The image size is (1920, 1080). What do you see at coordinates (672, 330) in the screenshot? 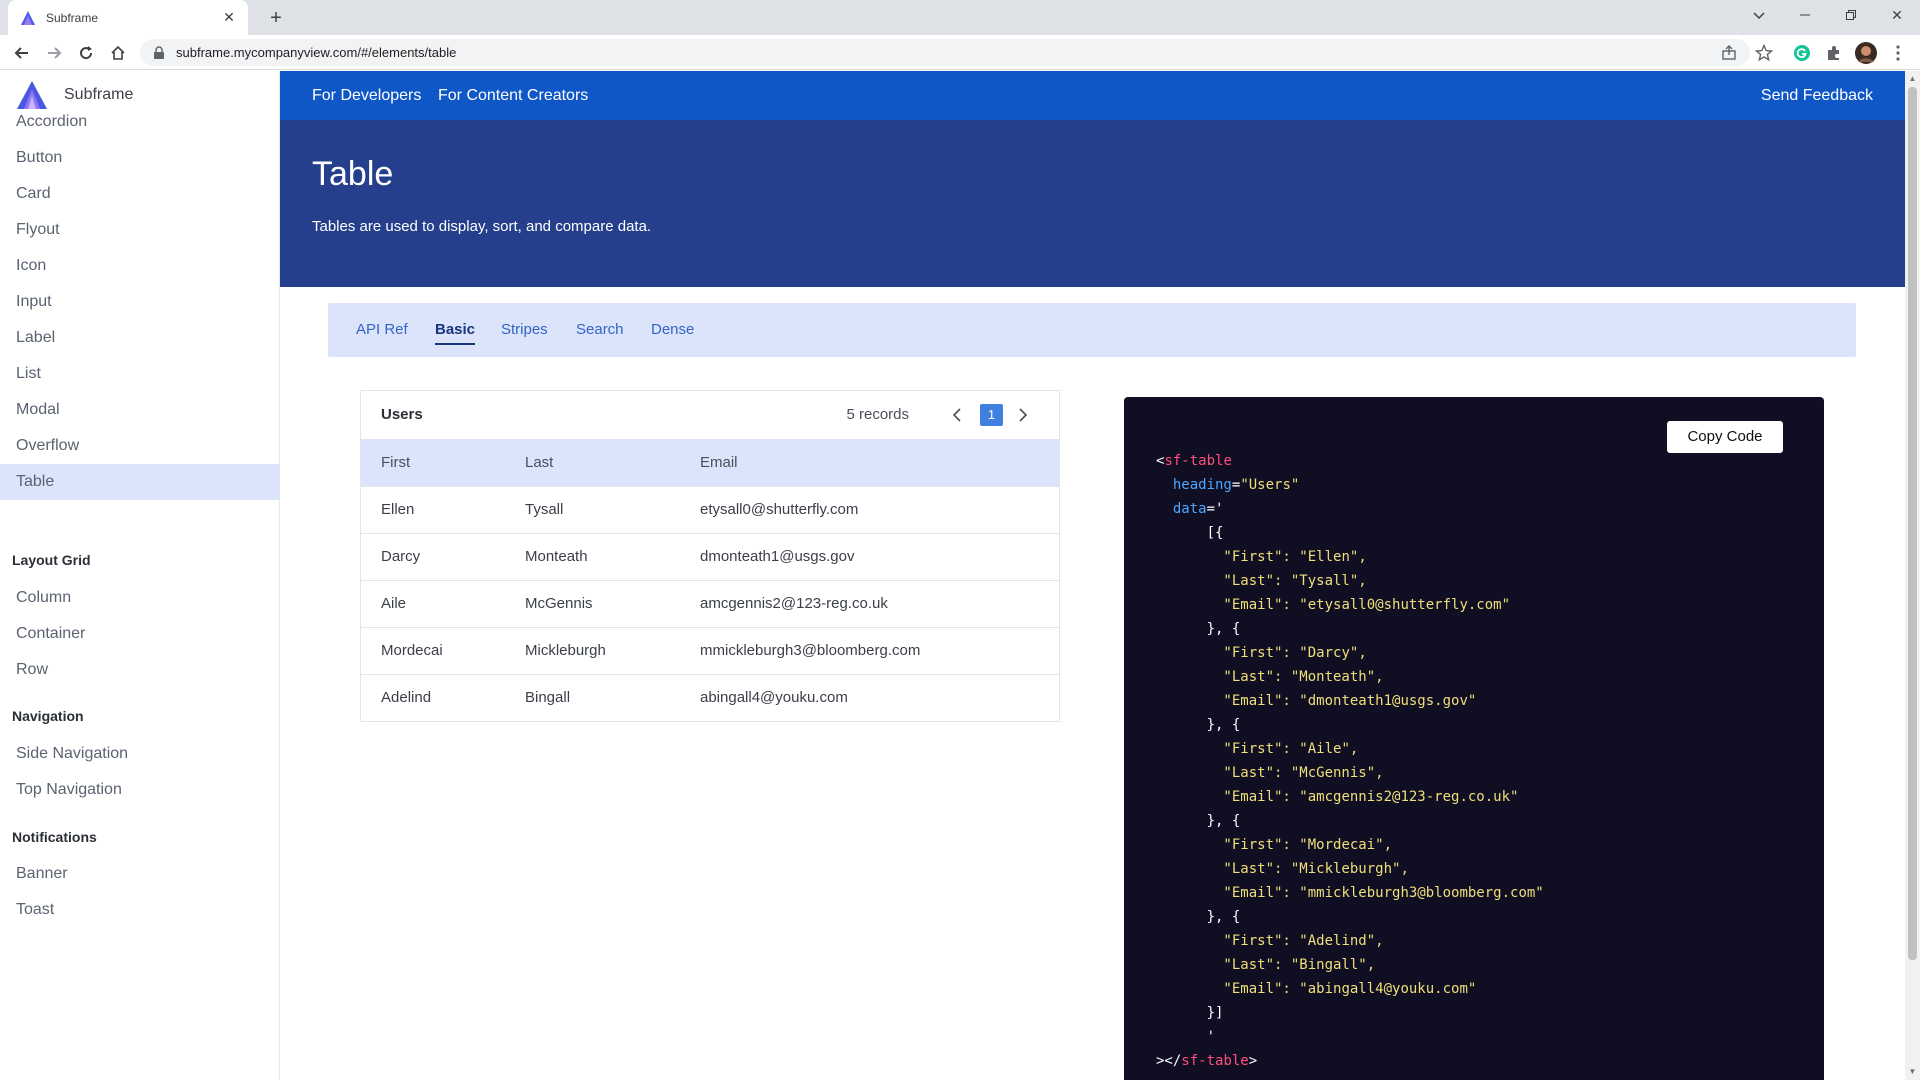
I see `tab-dense: Dense` at bounding box center [672, 330].